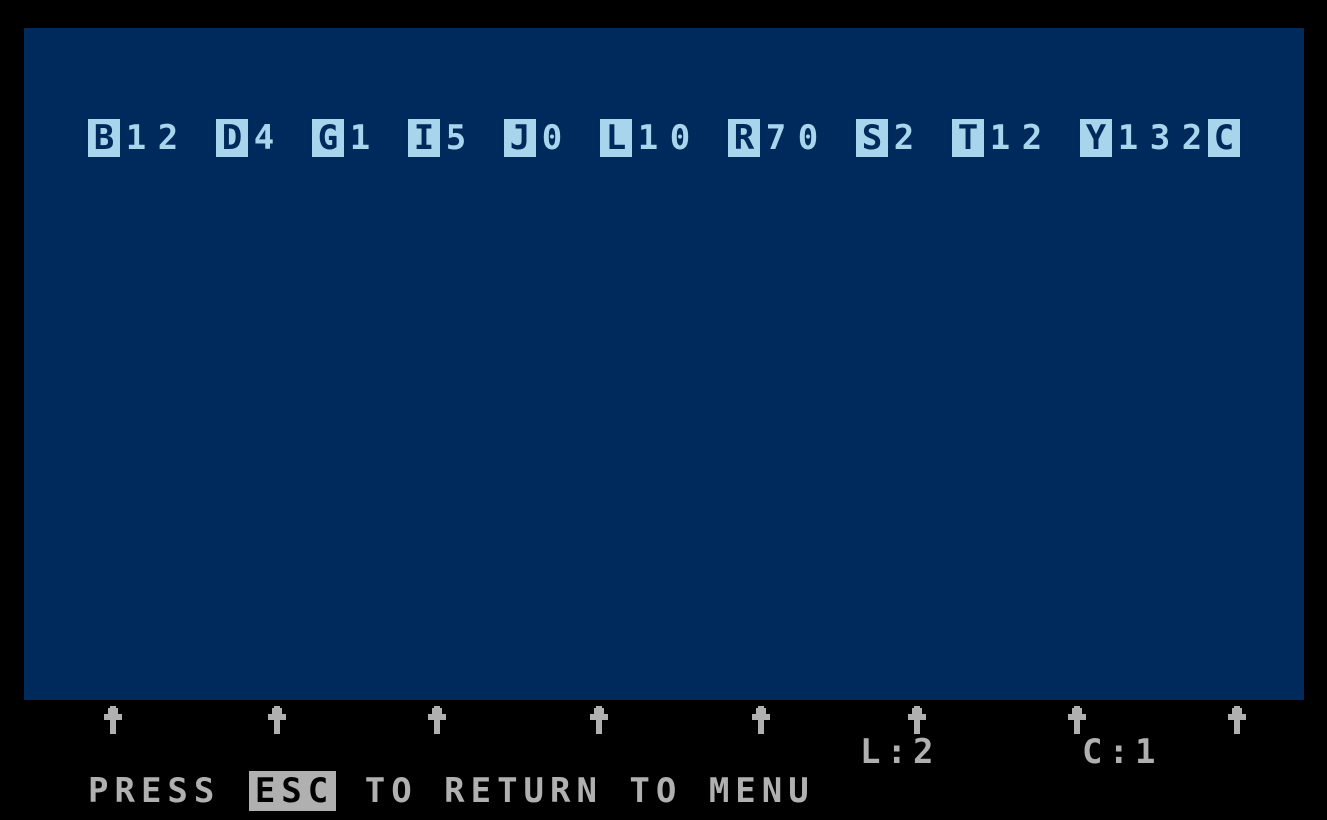 Image resolution: width=1327 pixels, height=820 pixels. Describe the element at coordinates (292, 791) in the screenshot. I see `esc-key-badge: ESC` at that location.